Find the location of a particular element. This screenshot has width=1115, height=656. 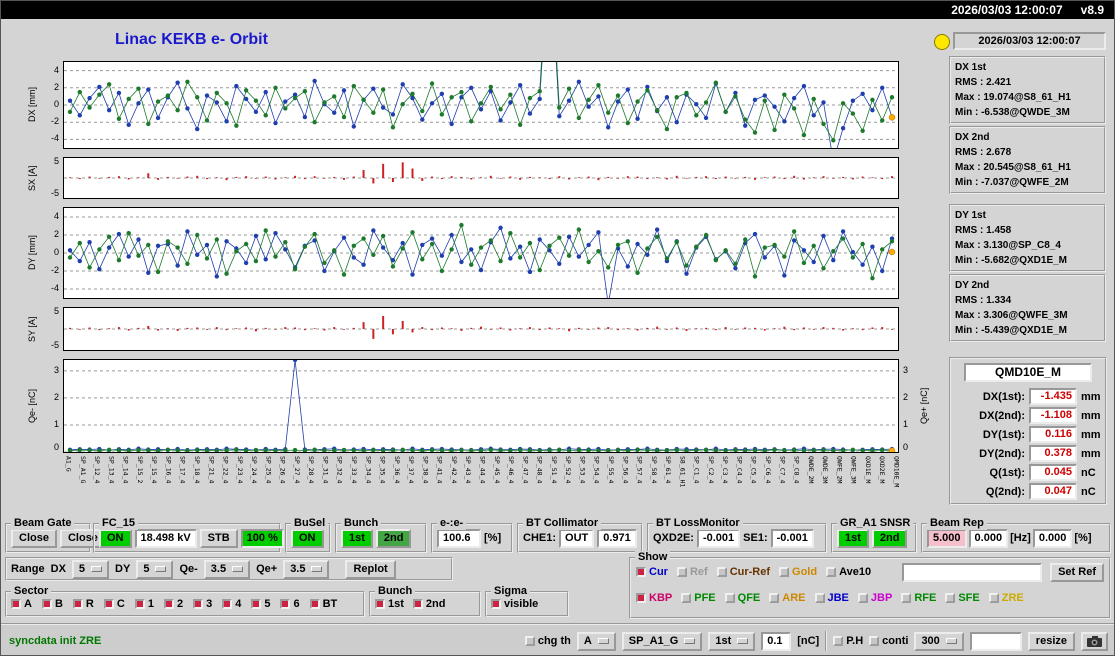

show-qfe-checkbox: QFE is located at coordinates (742, 598).